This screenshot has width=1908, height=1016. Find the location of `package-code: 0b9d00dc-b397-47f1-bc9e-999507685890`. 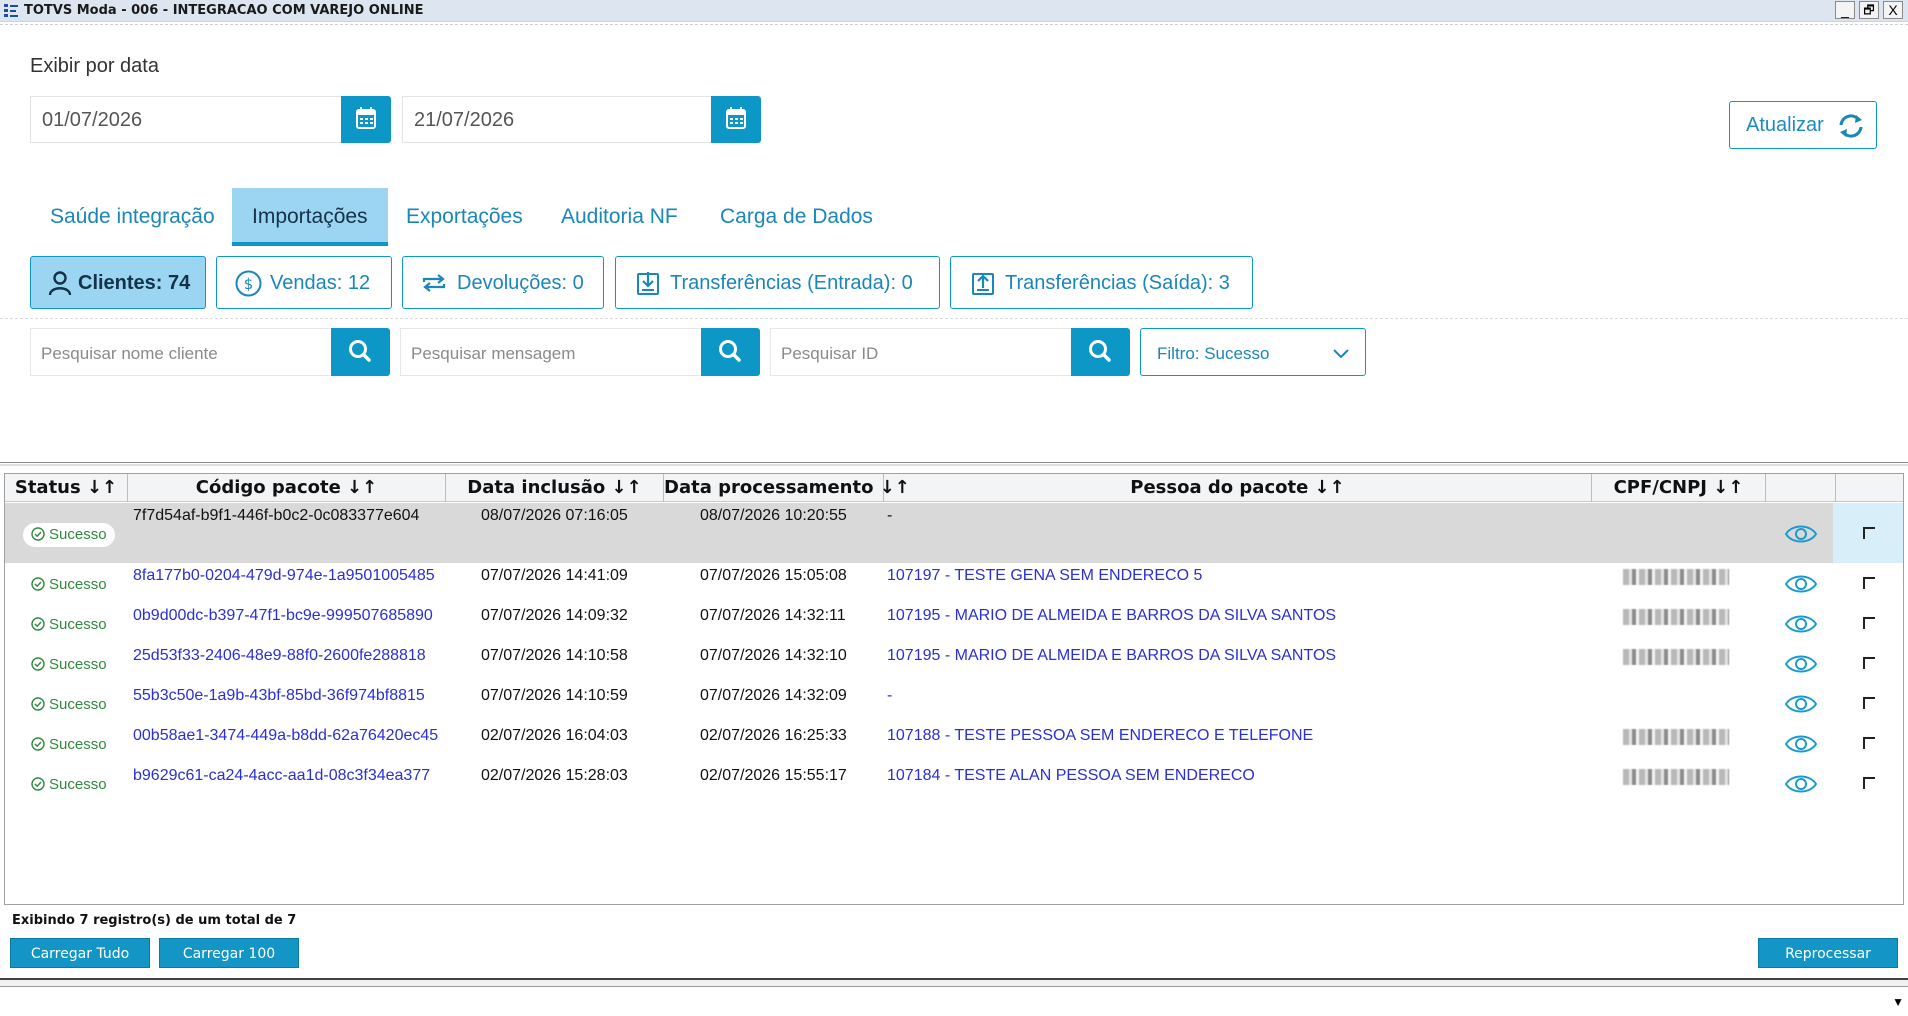

package-code: 0b9d00dc-b397-47f1-bc9e-999507685890 is located at coordinates (283, 616).